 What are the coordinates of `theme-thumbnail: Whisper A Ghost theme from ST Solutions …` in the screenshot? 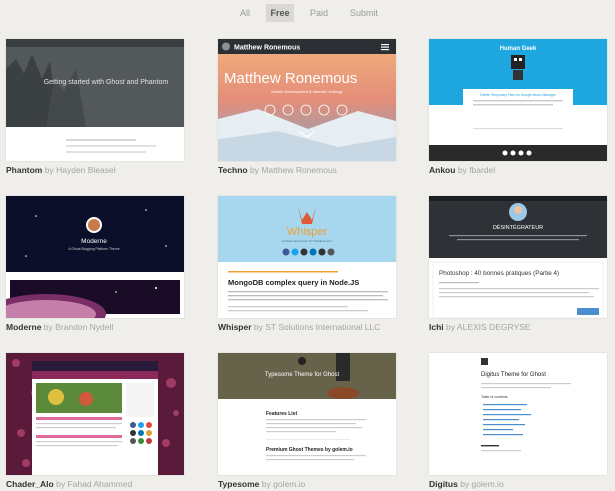 It's located at (307, 257).